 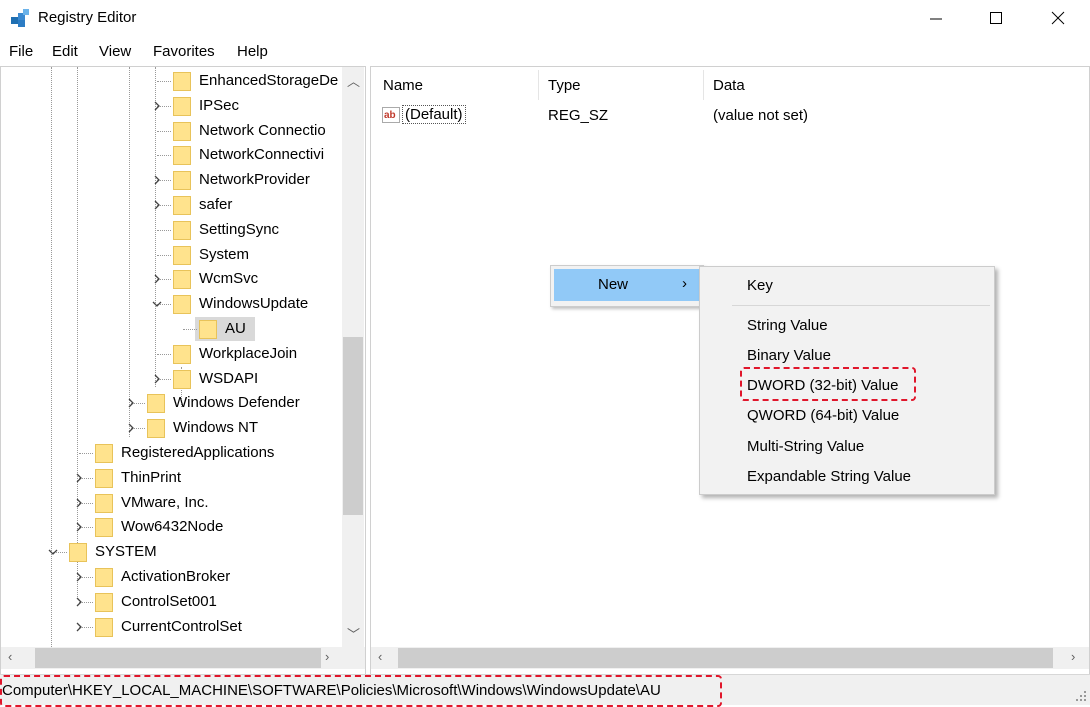 What do you see at coordinates (252, 51) in the screenshot?
I see `menu-help: Help` at bounding box center [252, 51].